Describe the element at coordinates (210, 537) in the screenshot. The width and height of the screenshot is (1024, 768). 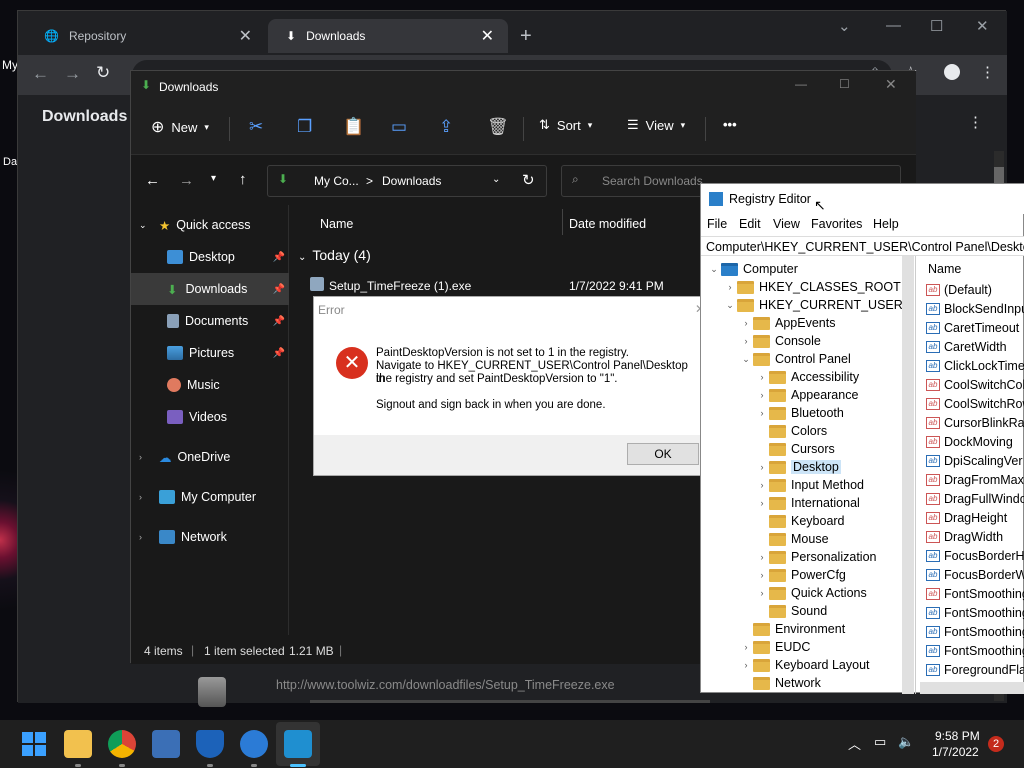
I see `nav-item-network: › Network` at that location.